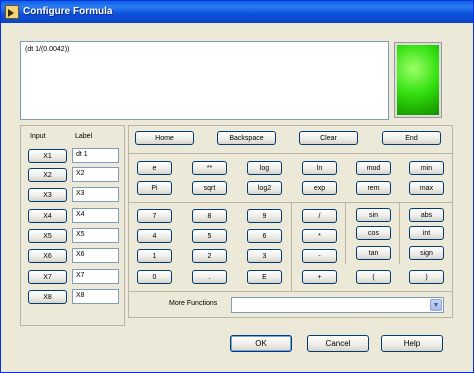  Describe the element at coordinates (264, 188) in the screenshot. I see `log2-button: log2` at that location.